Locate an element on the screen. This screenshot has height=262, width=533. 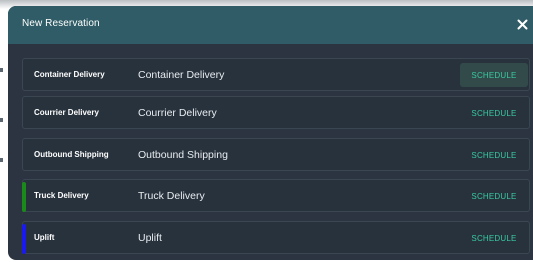
reservation-row-uplift: Uplift Uplift SCHEDULE is located at coordinates (276, 237).